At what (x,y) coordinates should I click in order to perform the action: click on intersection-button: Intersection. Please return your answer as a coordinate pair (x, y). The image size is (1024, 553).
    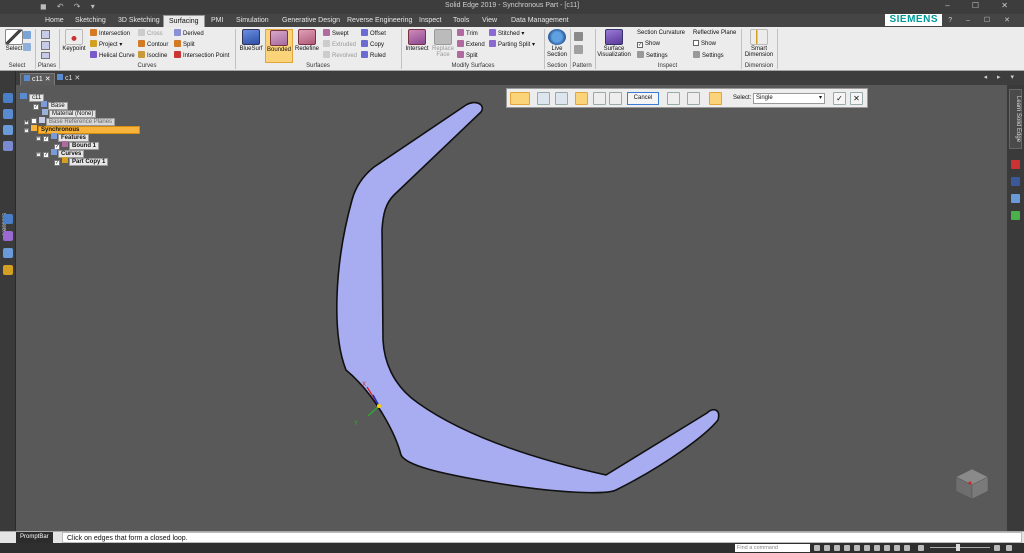
    Looking at the image, I should click on (110, 33).